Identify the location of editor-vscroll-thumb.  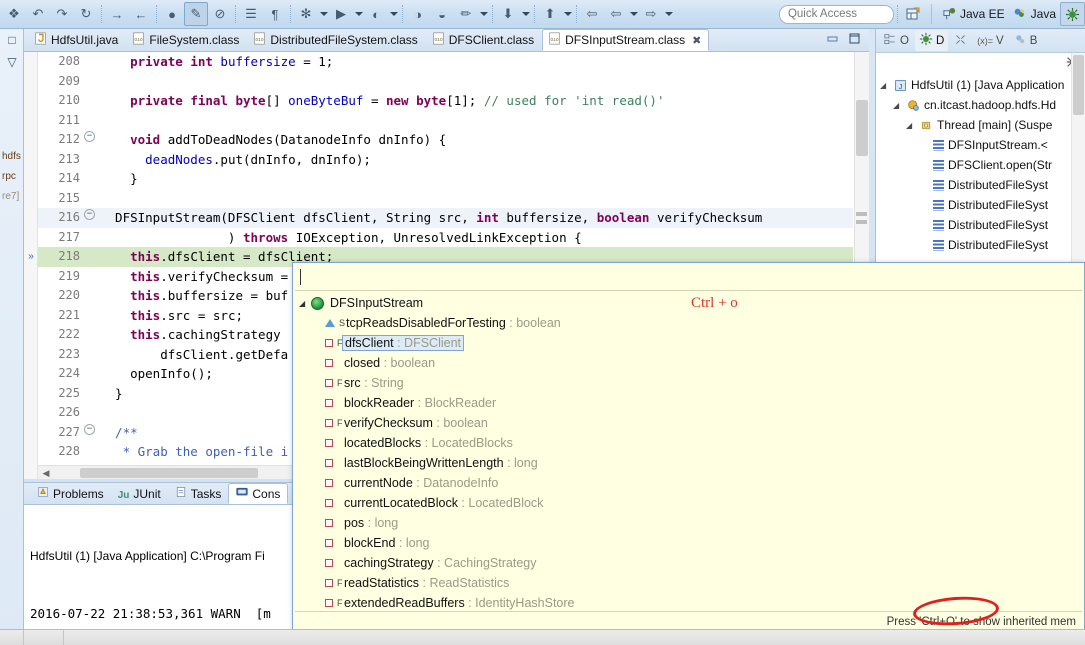
(862, 128).